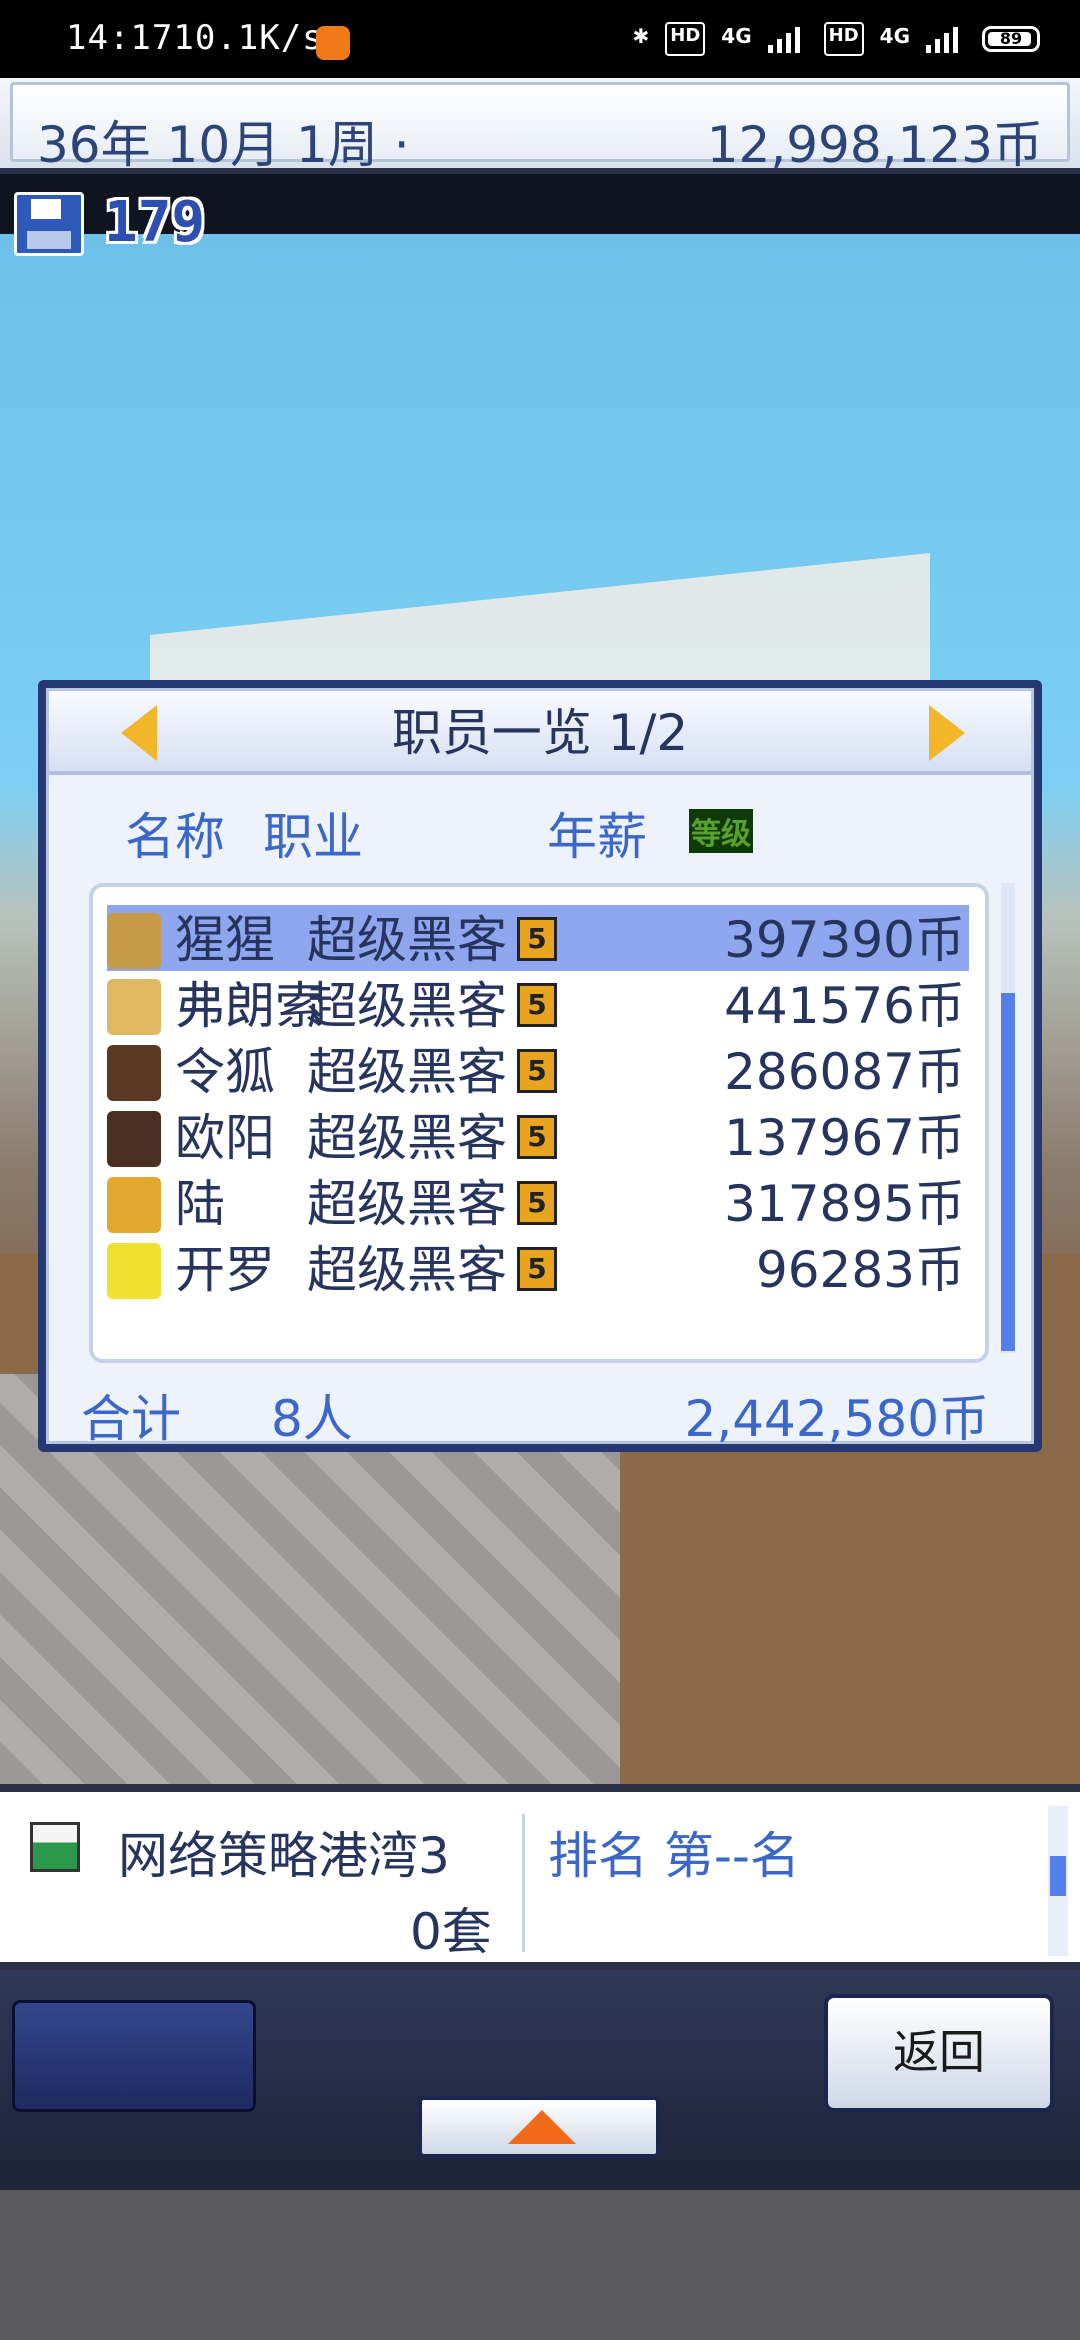  I want to click on back-button: 返回, so click(939, 2053).